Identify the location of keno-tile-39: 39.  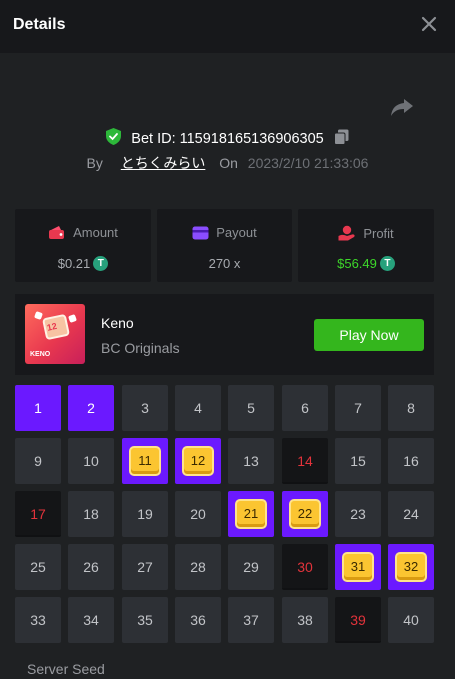
(358, 620).